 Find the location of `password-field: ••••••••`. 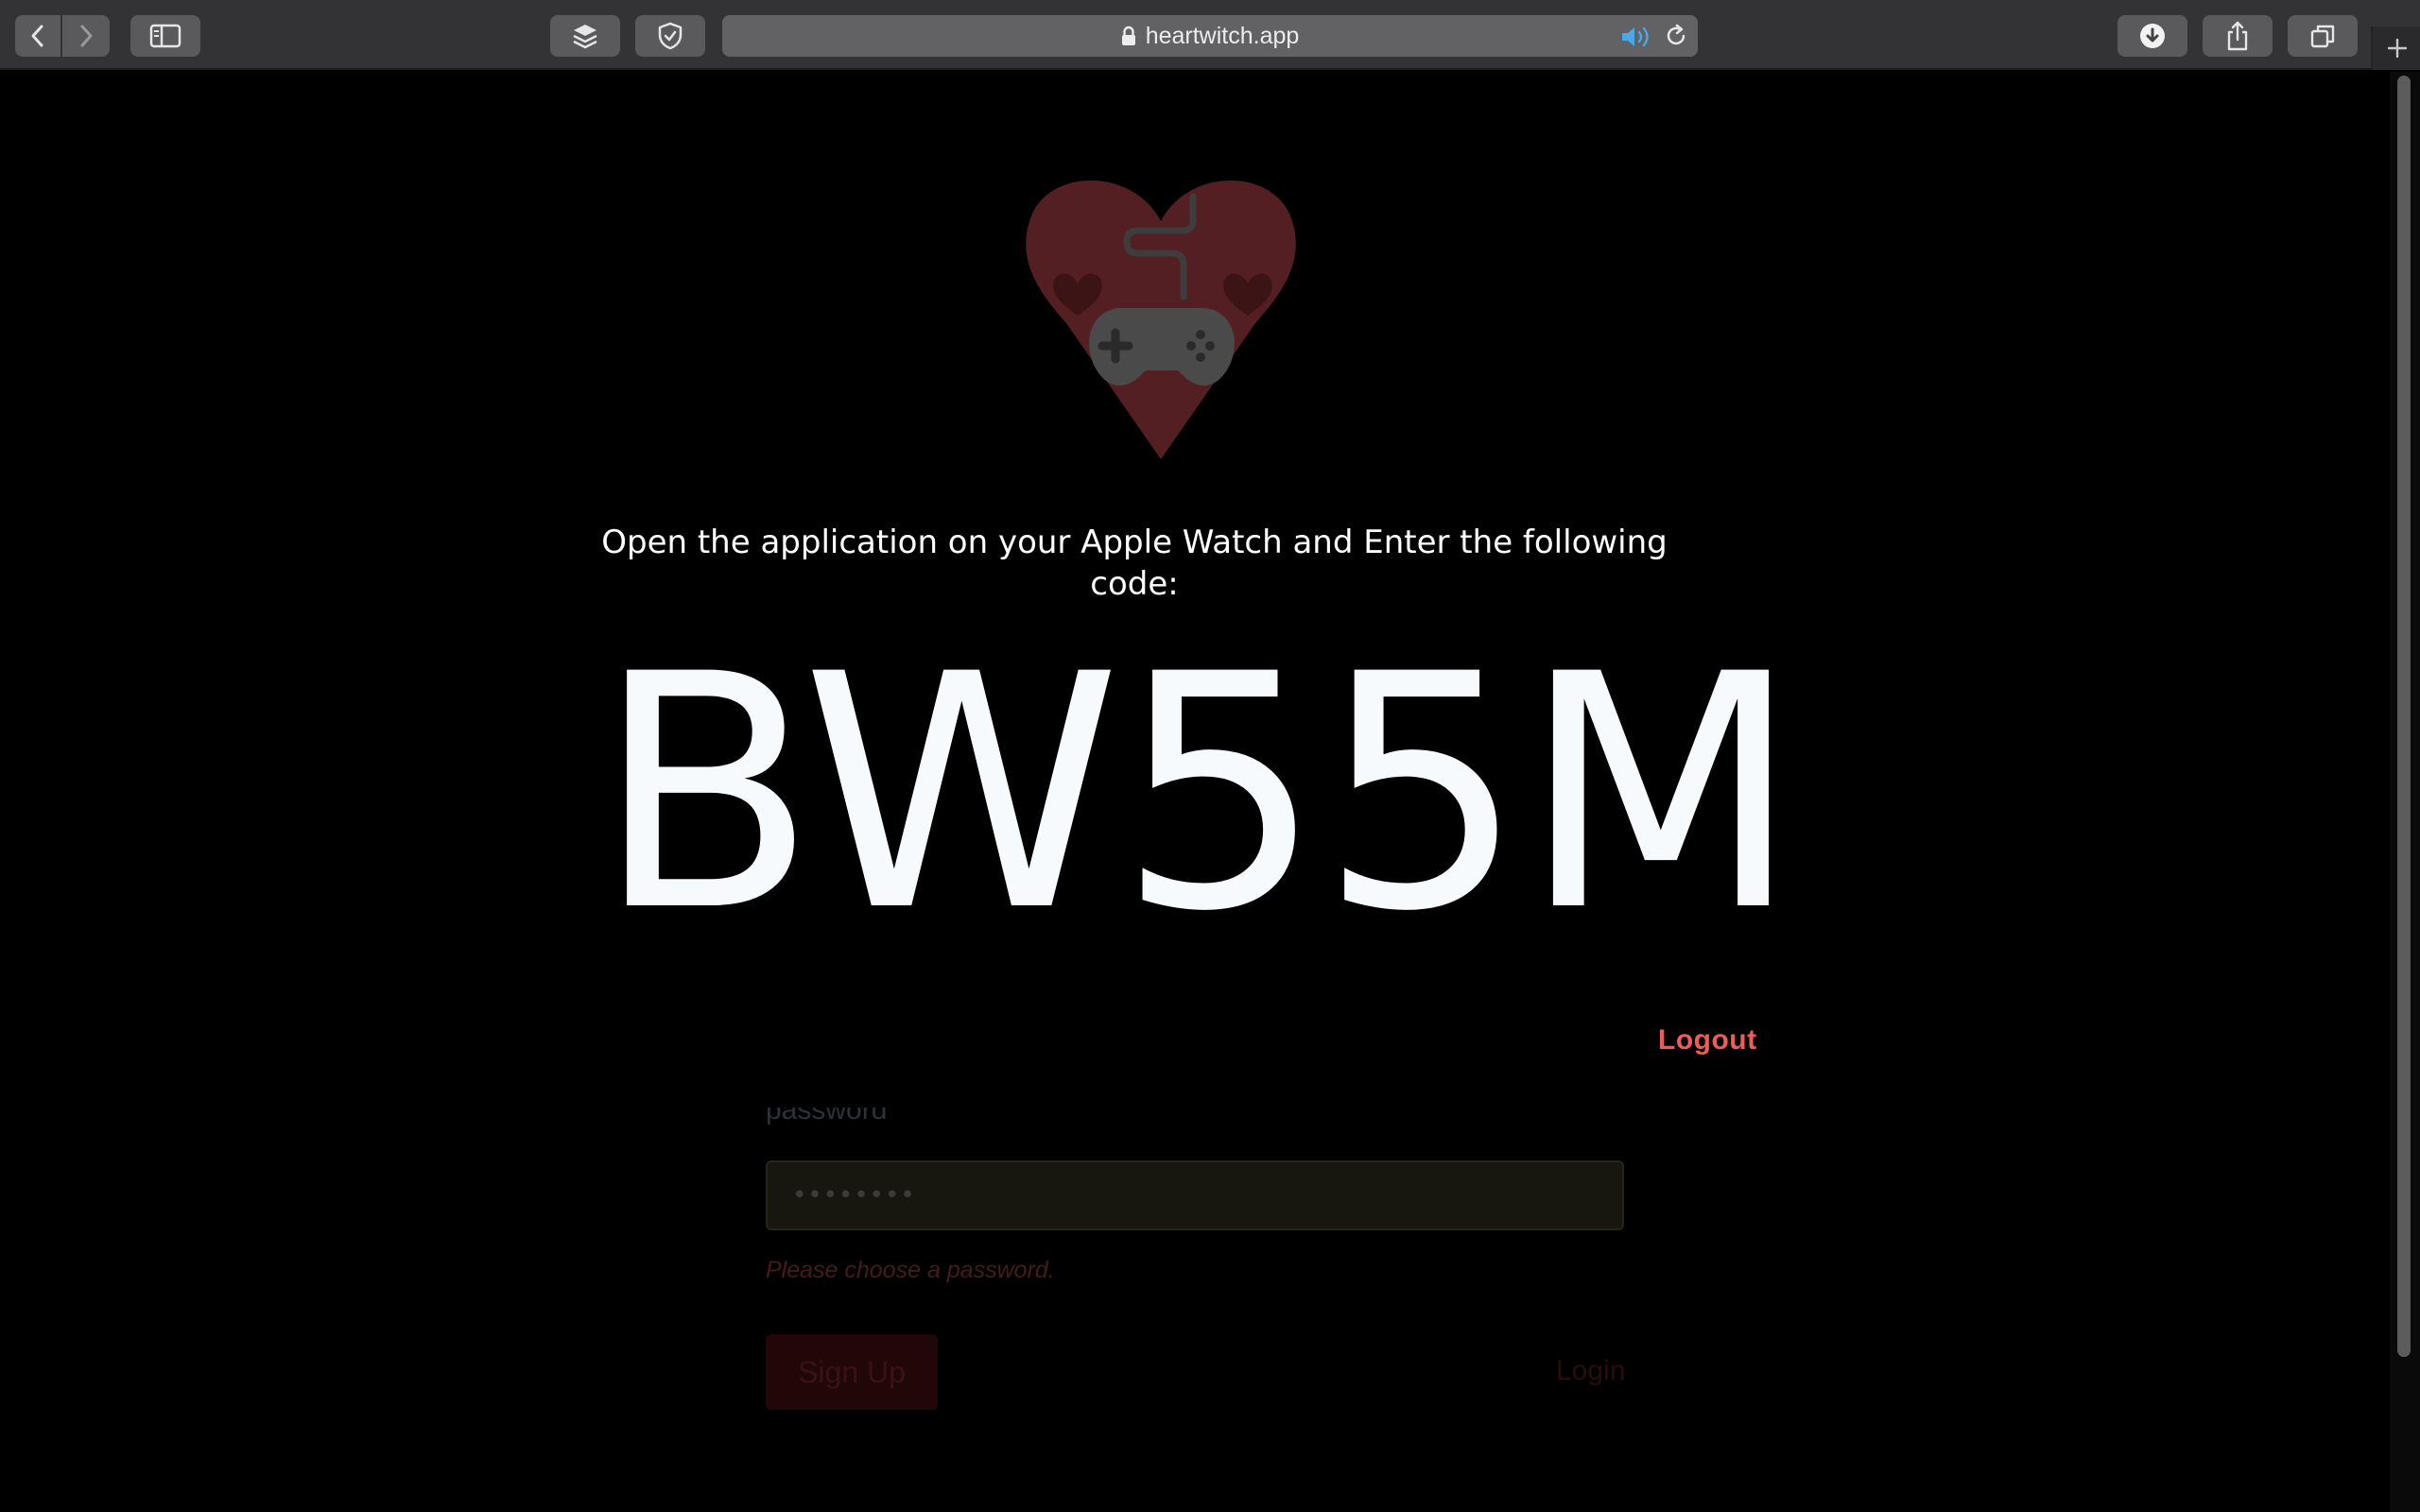

password-field: •••••••• is located at coordinates (1195, 1195).